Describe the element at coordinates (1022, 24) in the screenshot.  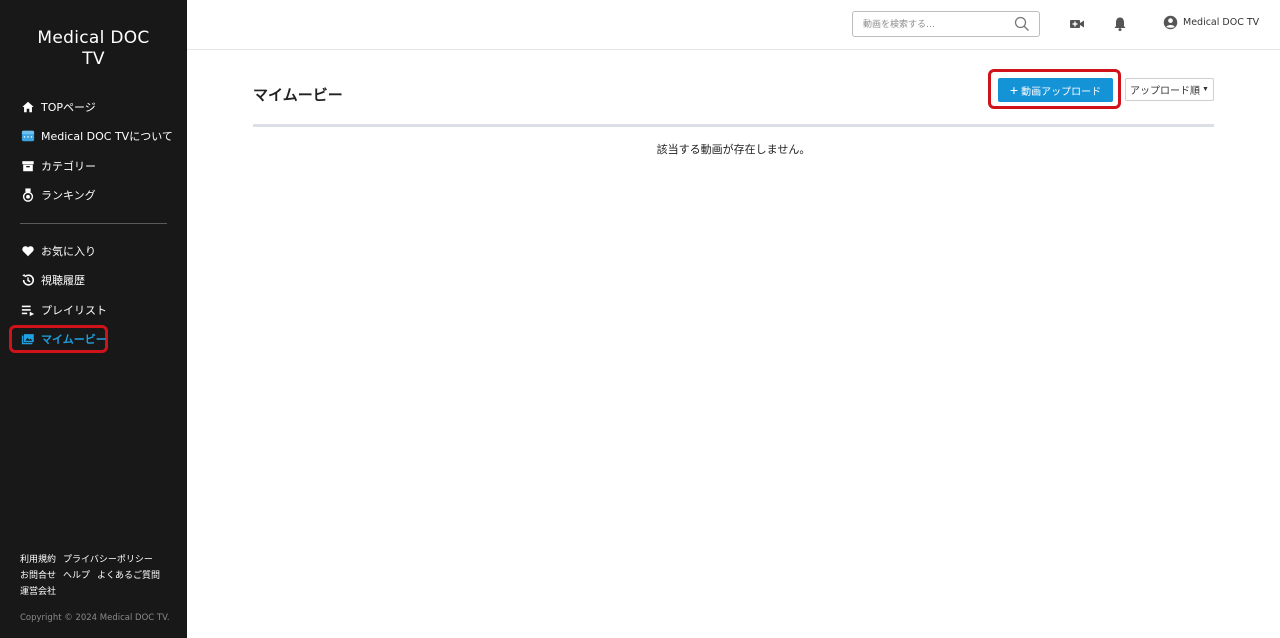
I see `search-icon` at that location.